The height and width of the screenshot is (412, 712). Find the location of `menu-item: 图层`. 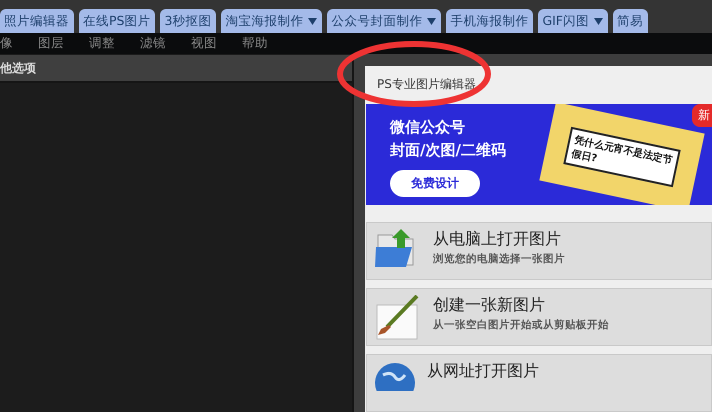

menu-item: 图层 is located at coordinates (51, 43).